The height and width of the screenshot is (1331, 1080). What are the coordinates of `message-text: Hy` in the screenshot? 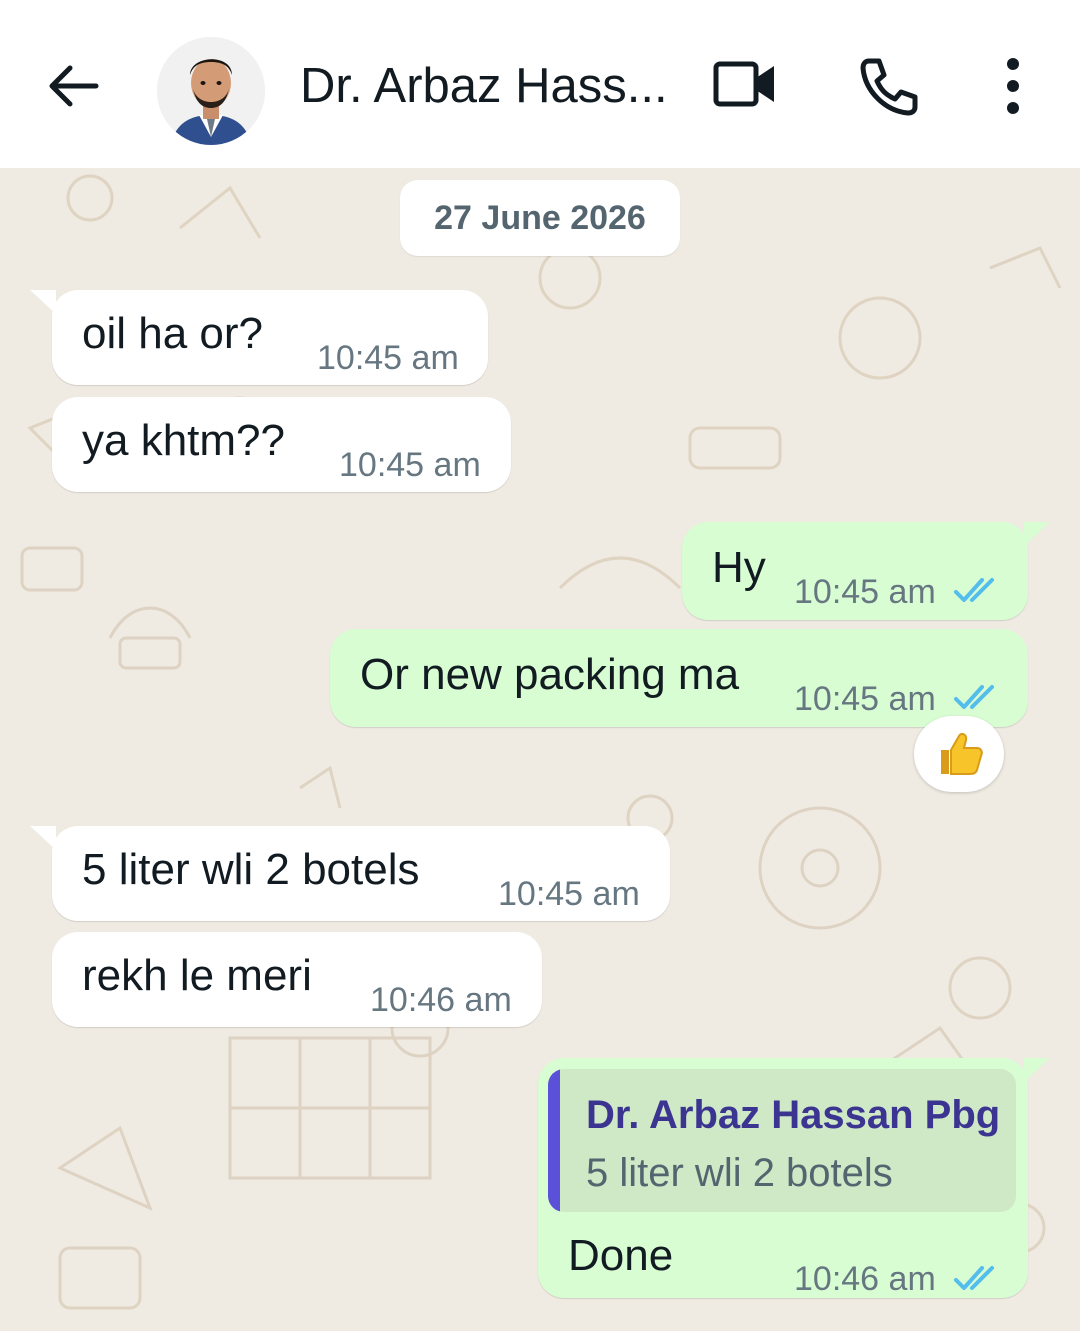 It's located at (739, 567).